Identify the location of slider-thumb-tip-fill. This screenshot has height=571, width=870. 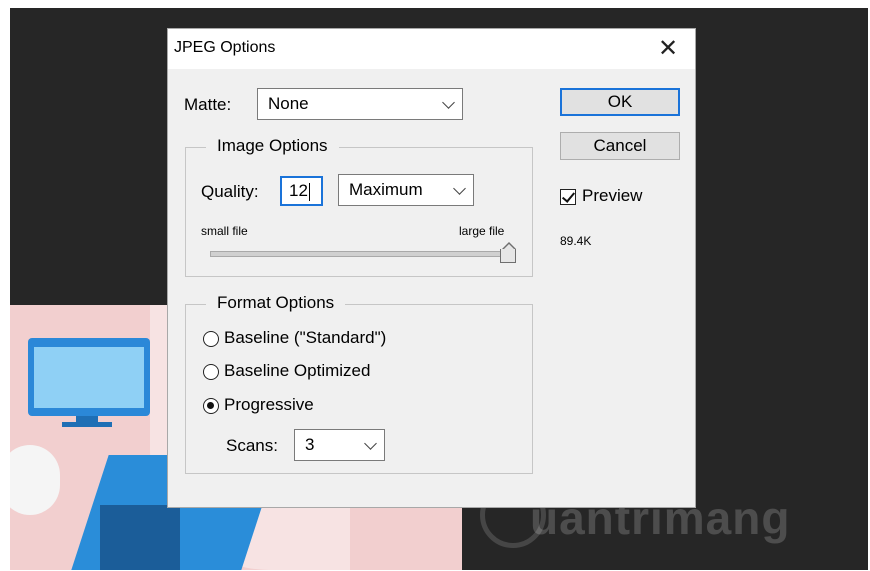
(509, 247).